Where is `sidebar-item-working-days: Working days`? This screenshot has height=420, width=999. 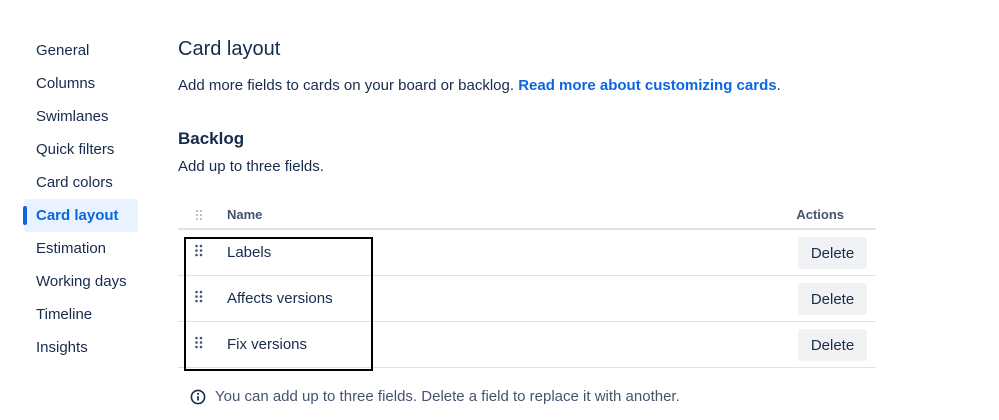 sidebar-item-working-days: Working days is located at coordinates (81, 281).